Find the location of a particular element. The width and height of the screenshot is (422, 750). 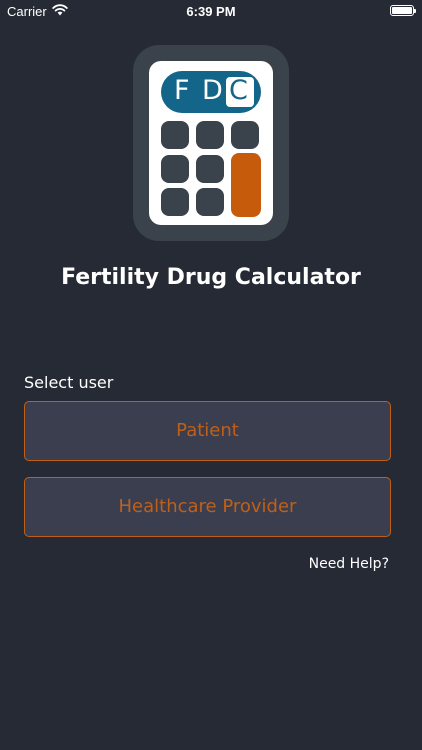

app-logo: F D C is located at coordinates (211, 143).